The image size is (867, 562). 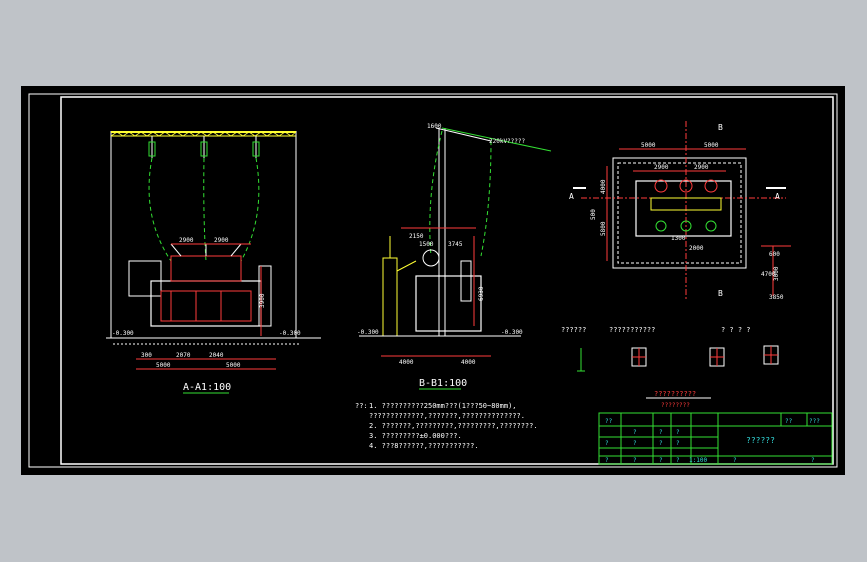 What do you see at coordinates (678, 460) in the screenshot?
I see `tb-cell-14: ?` at bounding box center [678, 460].